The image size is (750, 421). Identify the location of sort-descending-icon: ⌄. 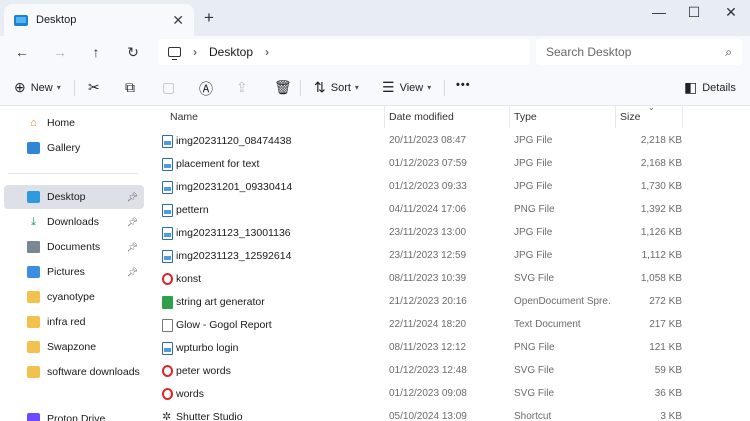
(651, 107).